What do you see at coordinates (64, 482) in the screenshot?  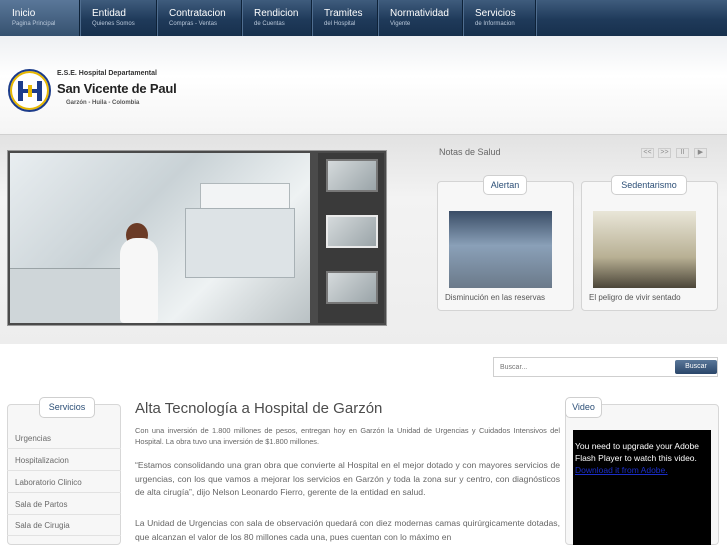 I see `sidebar-item-laboratorio: Laboratorio Clinico` at bounding box center [64, 482].